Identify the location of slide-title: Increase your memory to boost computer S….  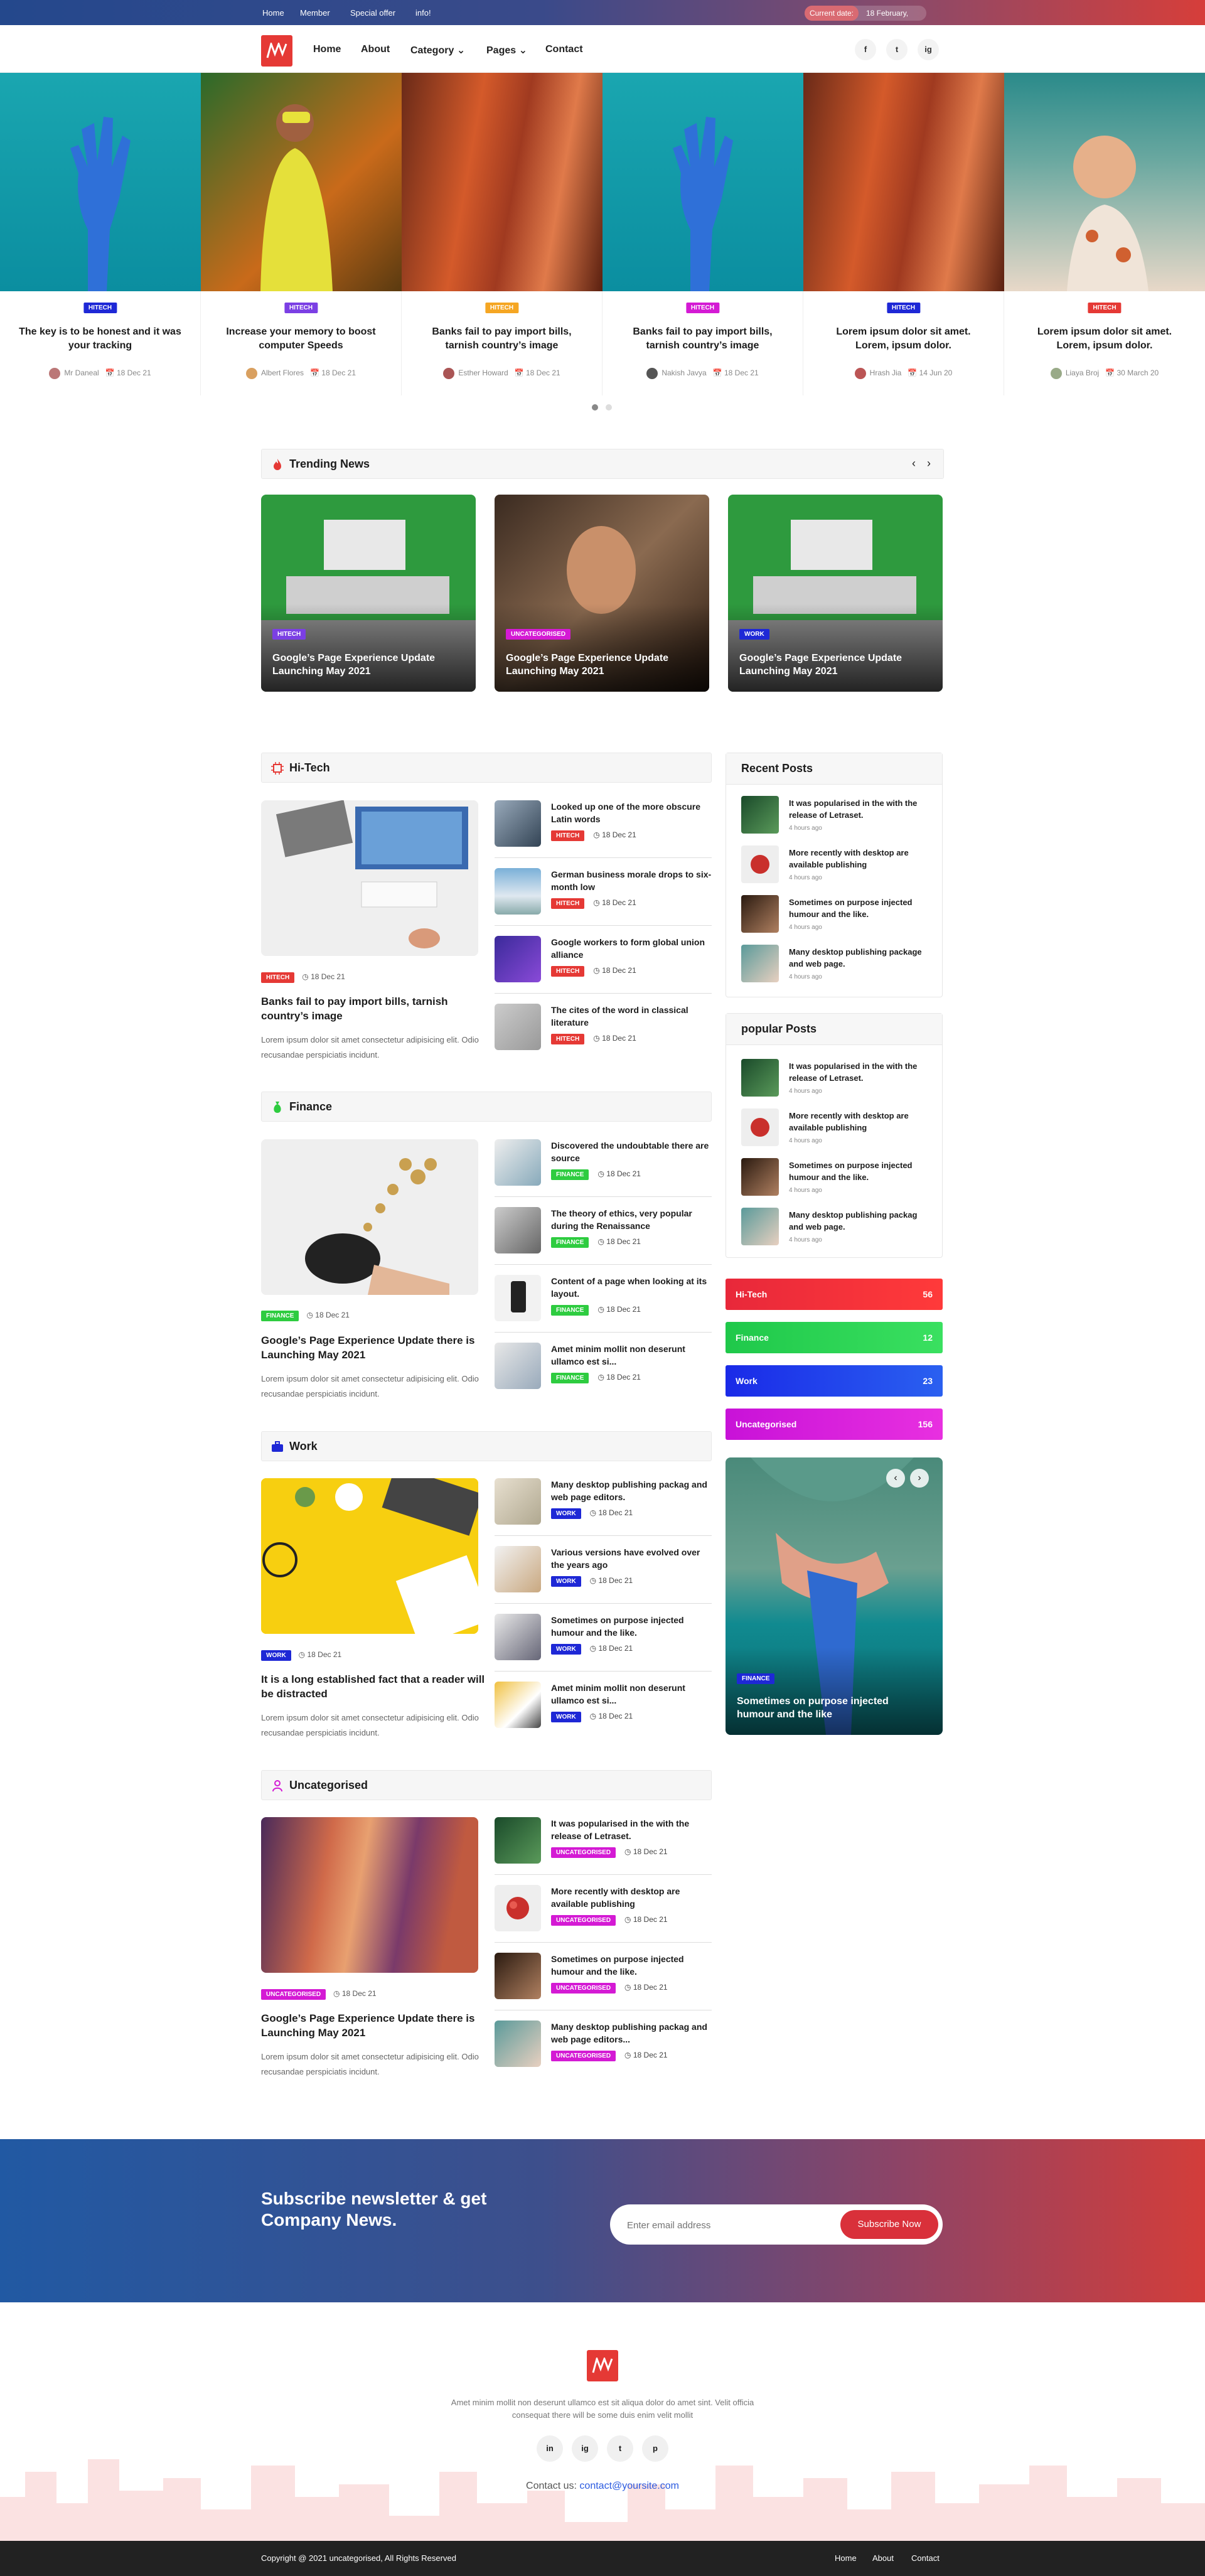
(301, 339).